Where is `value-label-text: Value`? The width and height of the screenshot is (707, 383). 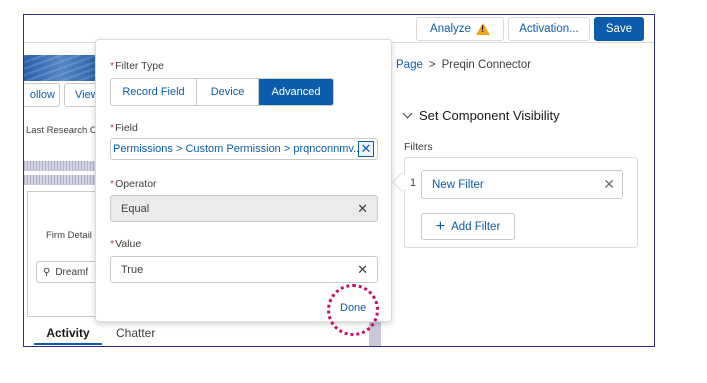
value-label-text: Value is located at coordinates (128, 244).